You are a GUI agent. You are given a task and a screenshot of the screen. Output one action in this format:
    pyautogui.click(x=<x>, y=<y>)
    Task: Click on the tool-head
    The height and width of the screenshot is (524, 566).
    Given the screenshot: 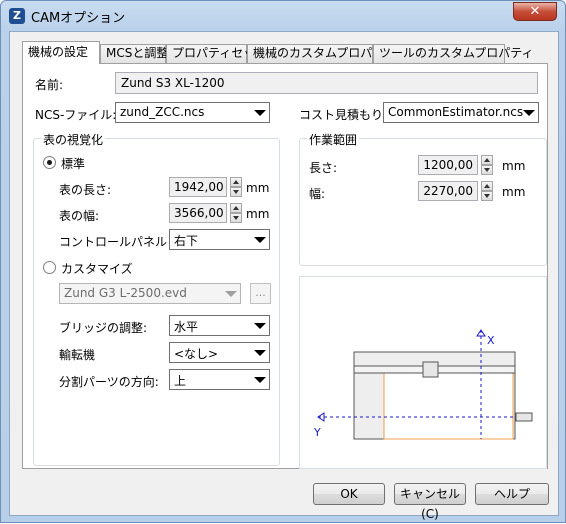 What is the action you would take?
    pyautogui.click(x=430, y=369)
    